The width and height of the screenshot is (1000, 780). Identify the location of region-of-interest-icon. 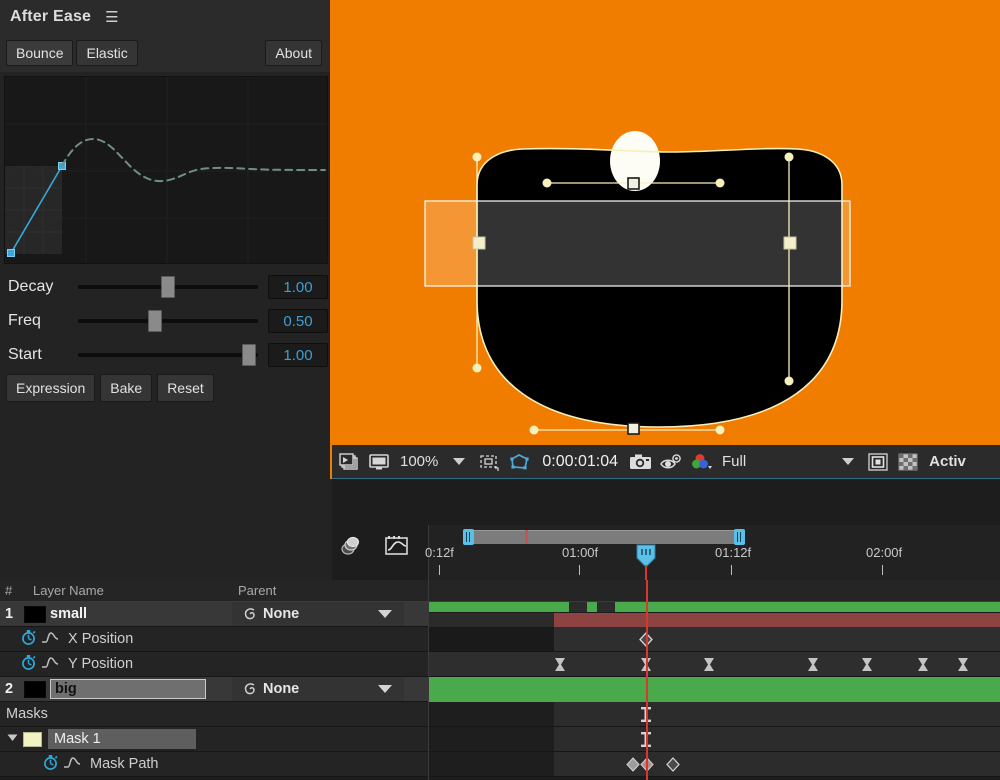
(489, 462).